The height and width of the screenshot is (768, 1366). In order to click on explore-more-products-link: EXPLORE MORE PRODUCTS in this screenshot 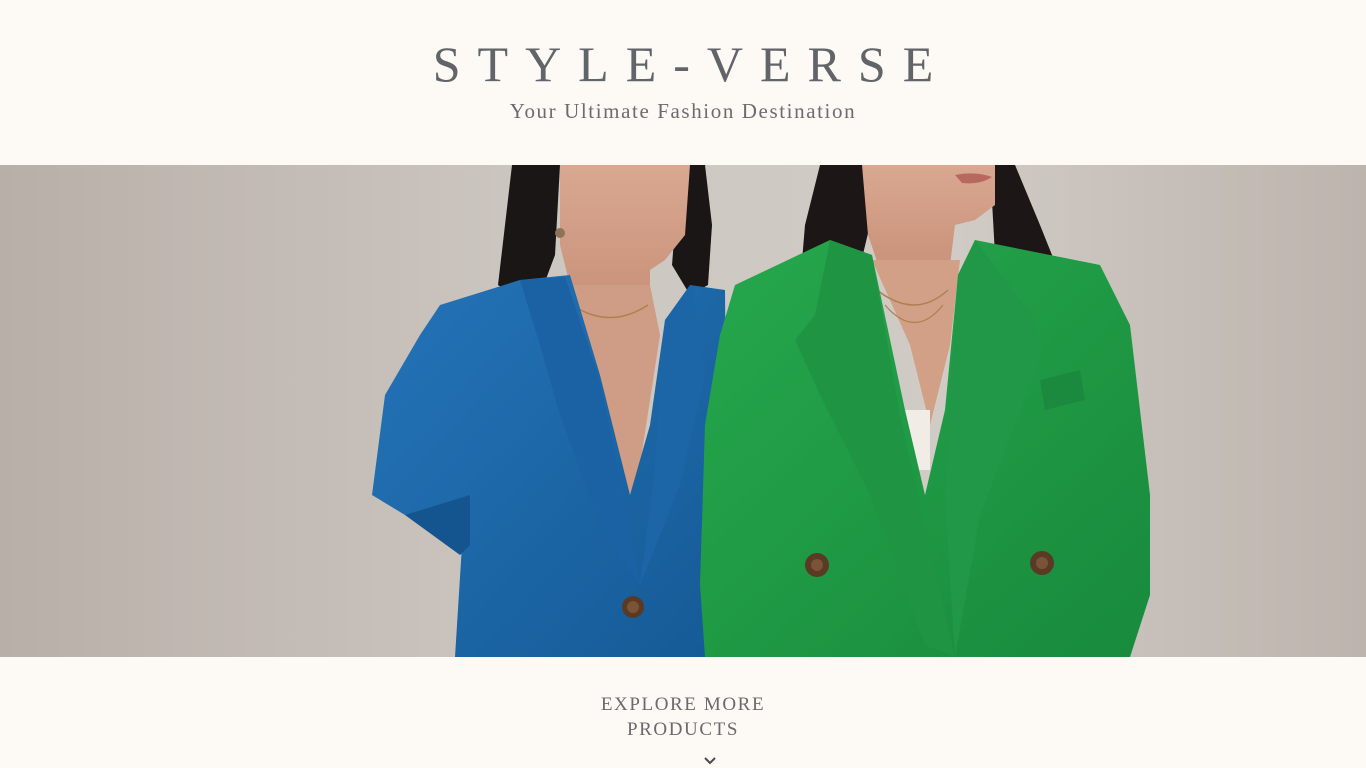, I will do `click(683, 717)`.